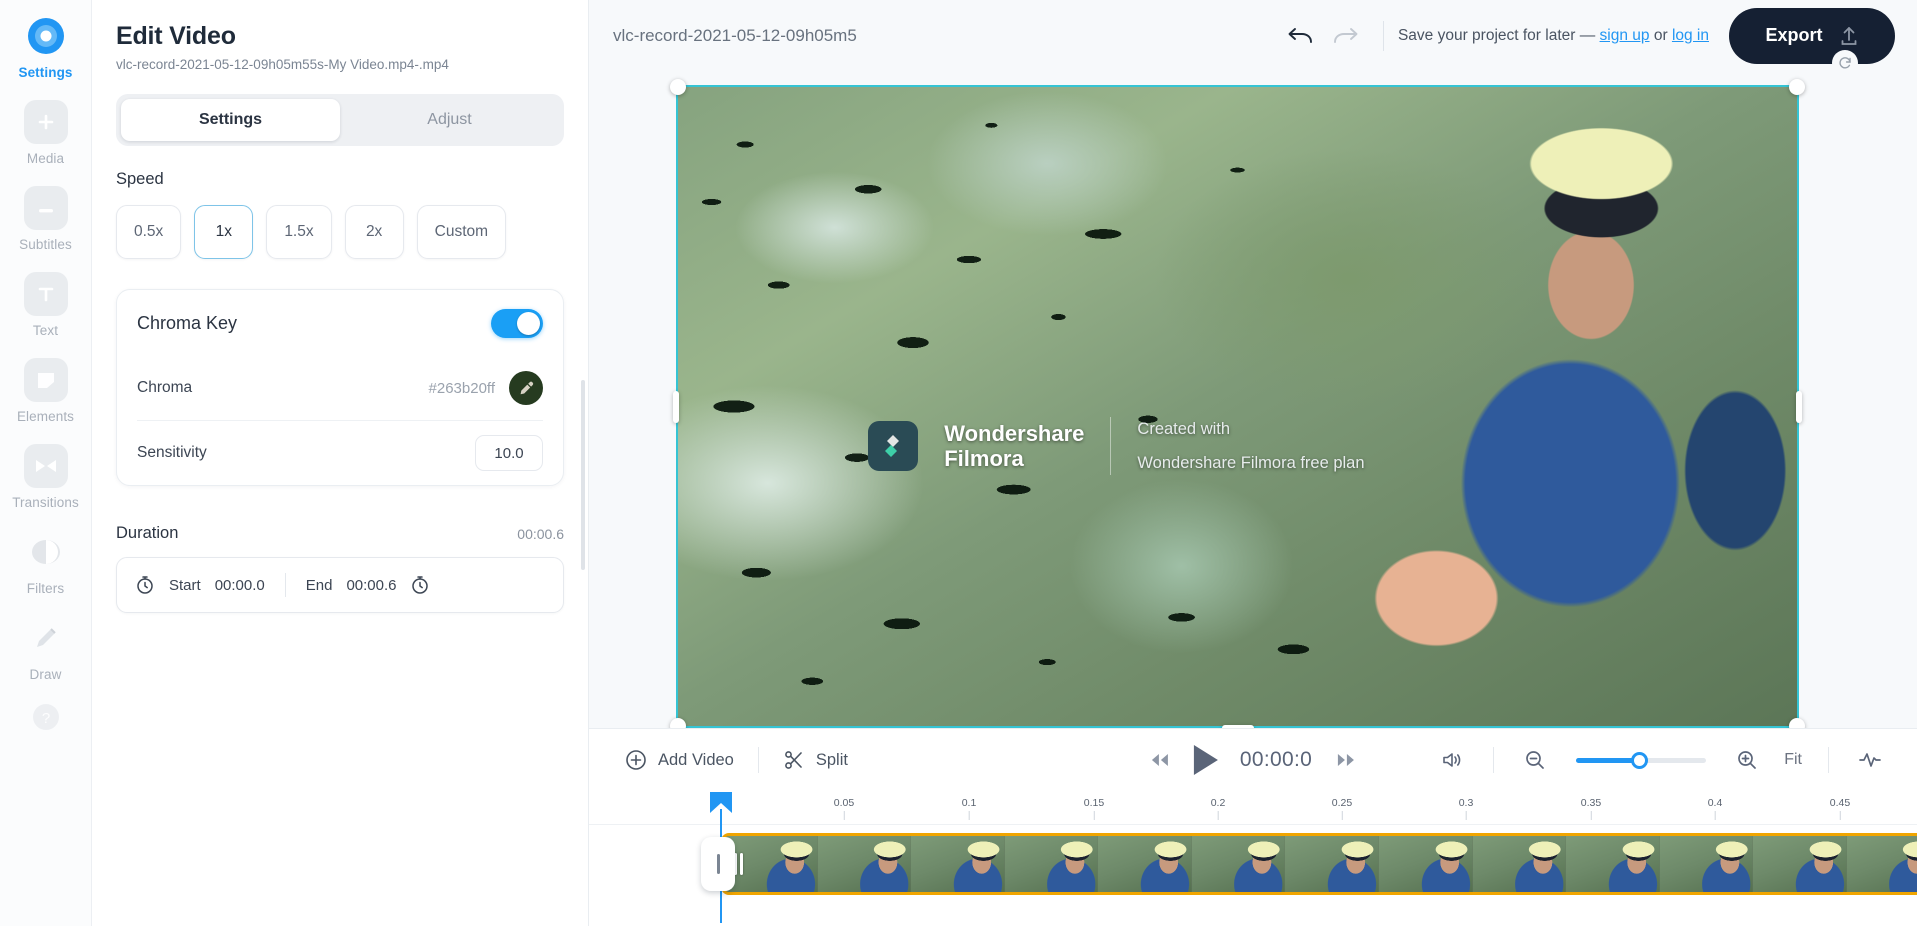 This screenshot has width=1917, height=926. What do you see at coordinates (299, 232) in the screenshot?
I see `speed-option-1.5x: 1.5x` at bounding box center [299, 232].